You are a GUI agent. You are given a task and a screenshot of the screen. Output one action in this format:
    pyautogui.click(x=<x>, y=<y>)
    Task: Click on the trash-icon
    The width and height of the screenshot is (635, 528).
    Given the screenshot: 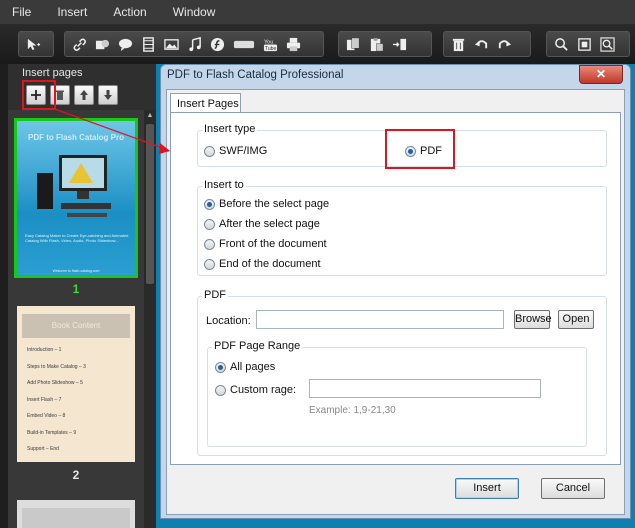 What is the action you would take?
    pyautogui.click(x=458, y=44)
    